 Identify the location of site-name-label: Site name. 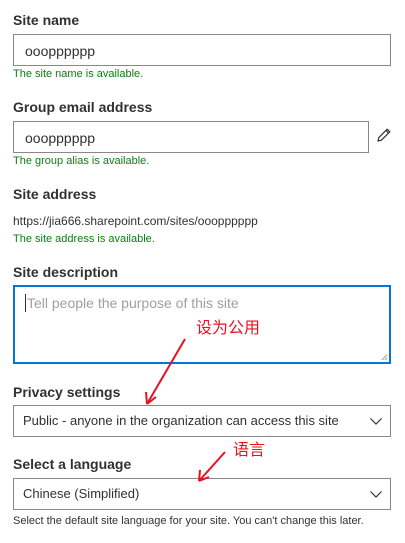
(46, 20).